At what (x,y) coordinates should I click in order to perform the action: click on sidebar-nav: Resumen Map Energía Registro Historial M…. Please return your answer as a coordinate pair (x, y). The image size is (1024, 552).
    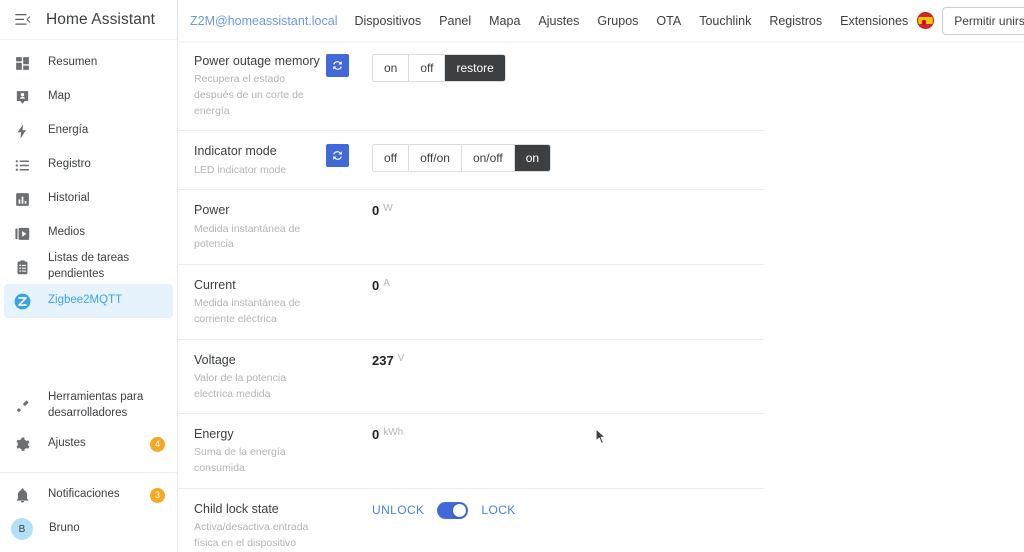
    Looking at the image, I should click on (88, 179).